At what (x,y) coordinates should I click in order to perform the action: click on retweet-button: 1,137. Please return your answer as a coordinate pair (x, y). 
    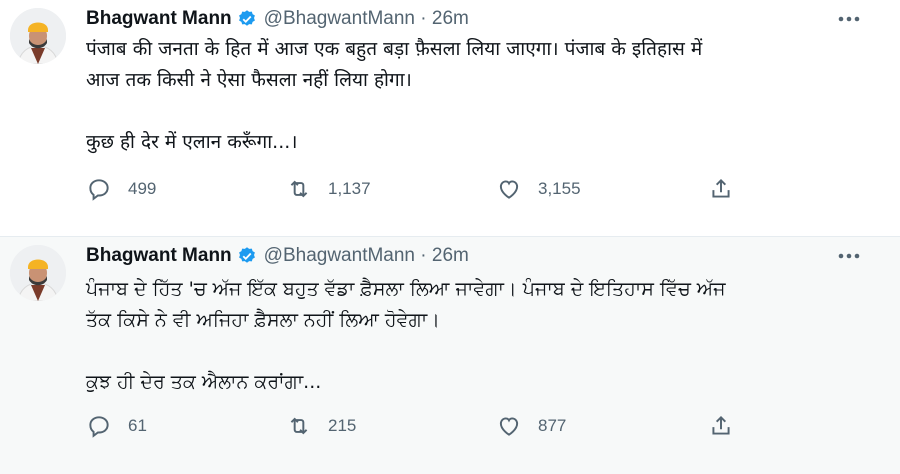
    Looking at the image, I should click on (328, 189).